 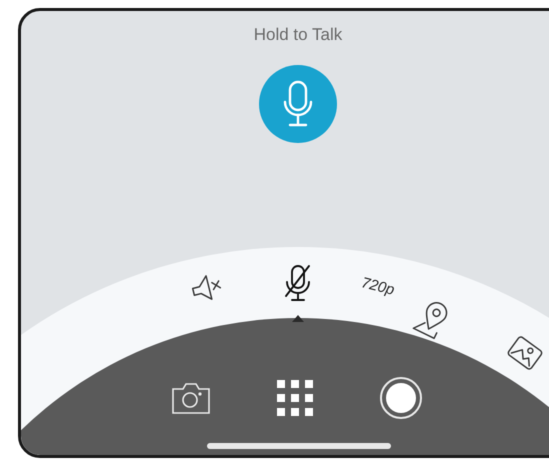 I want to click on record-button, so click(x=401, y=398).